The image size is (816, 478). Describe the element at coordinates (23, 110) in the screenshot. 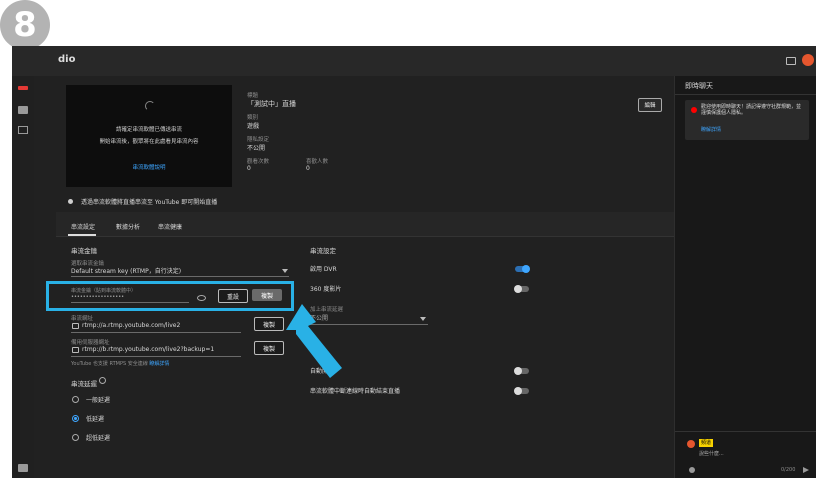

I see `camera-icon` at that location.